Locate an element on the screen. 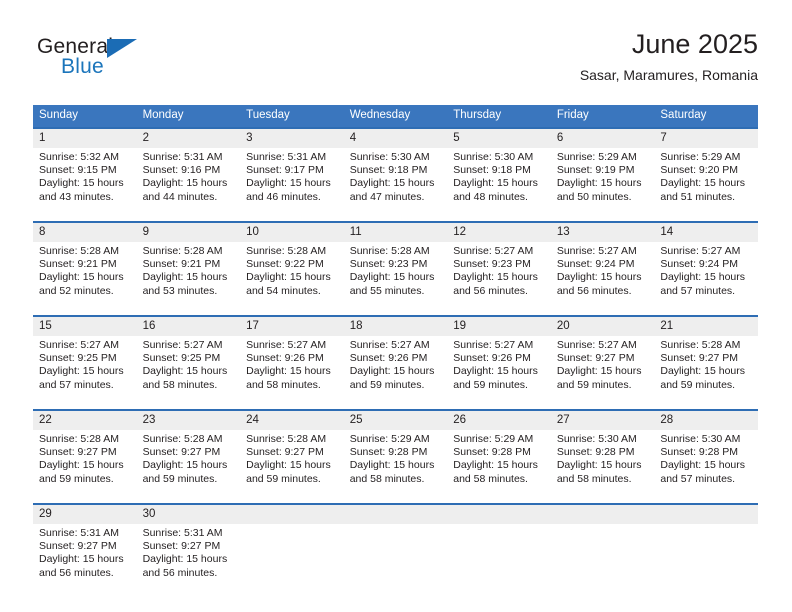  day-number: 24 is located at coordinates (292, 420).